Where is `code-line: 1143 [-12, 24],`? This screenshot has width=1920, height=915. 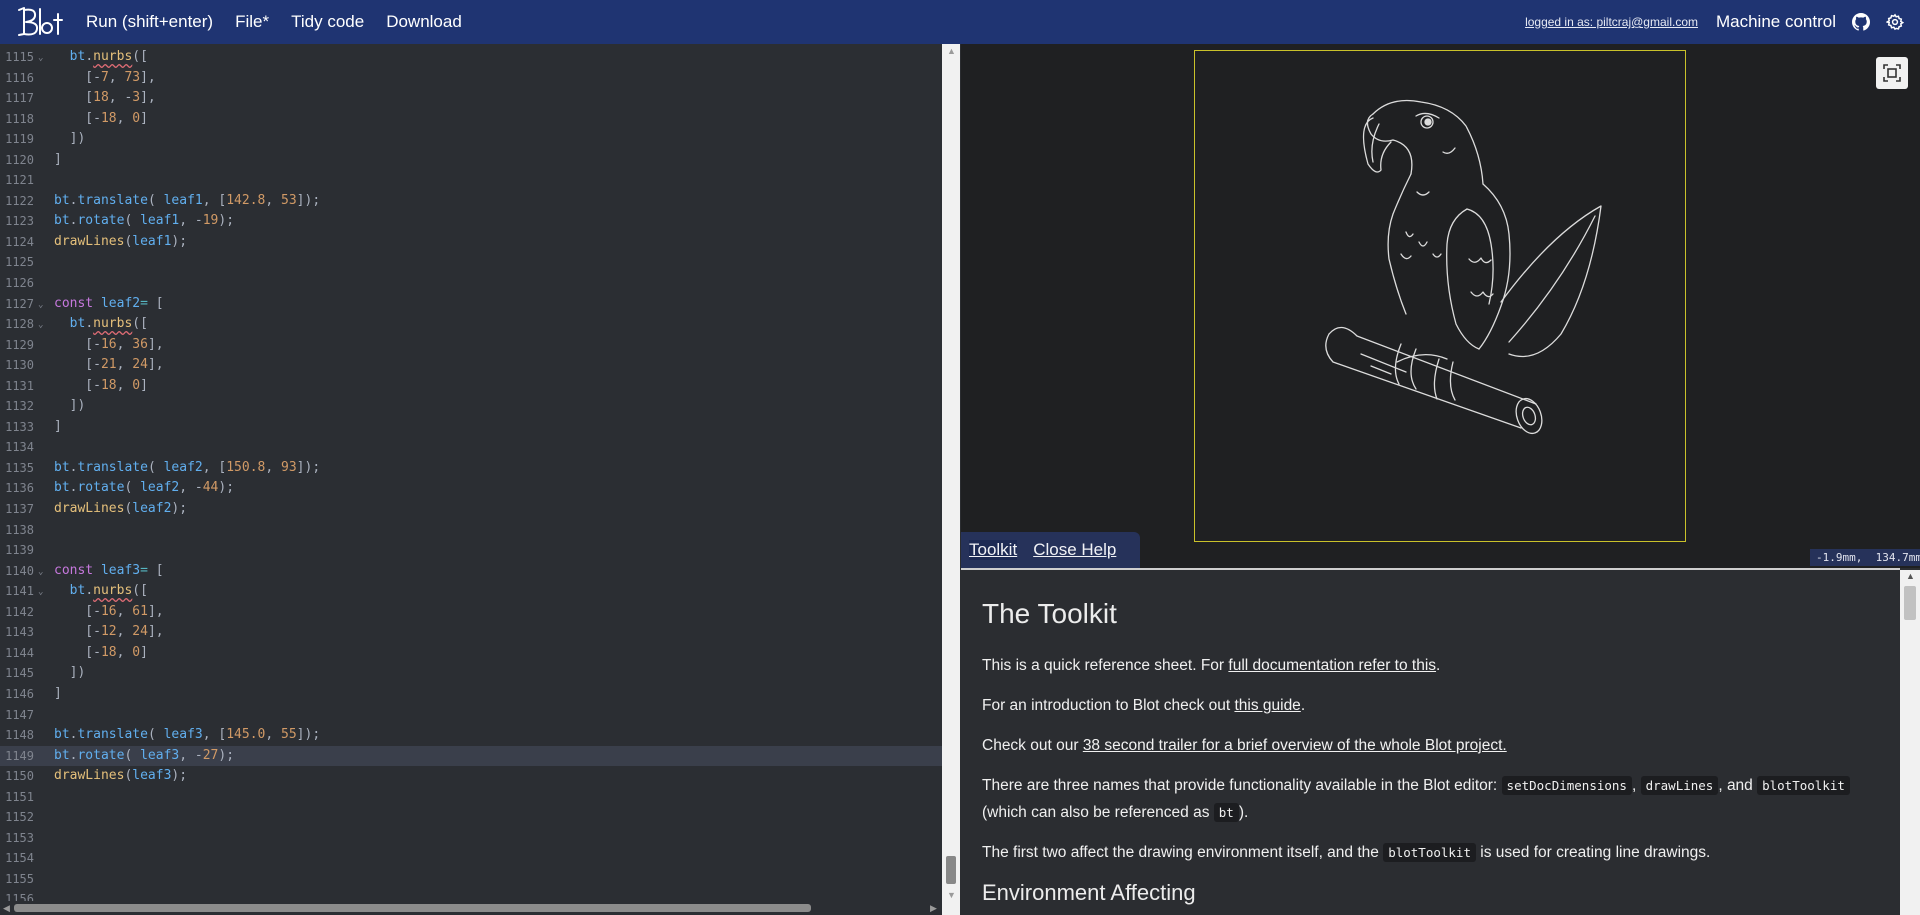
code-line: 1143 [-12, 24], is located at coordinates (471, 632).